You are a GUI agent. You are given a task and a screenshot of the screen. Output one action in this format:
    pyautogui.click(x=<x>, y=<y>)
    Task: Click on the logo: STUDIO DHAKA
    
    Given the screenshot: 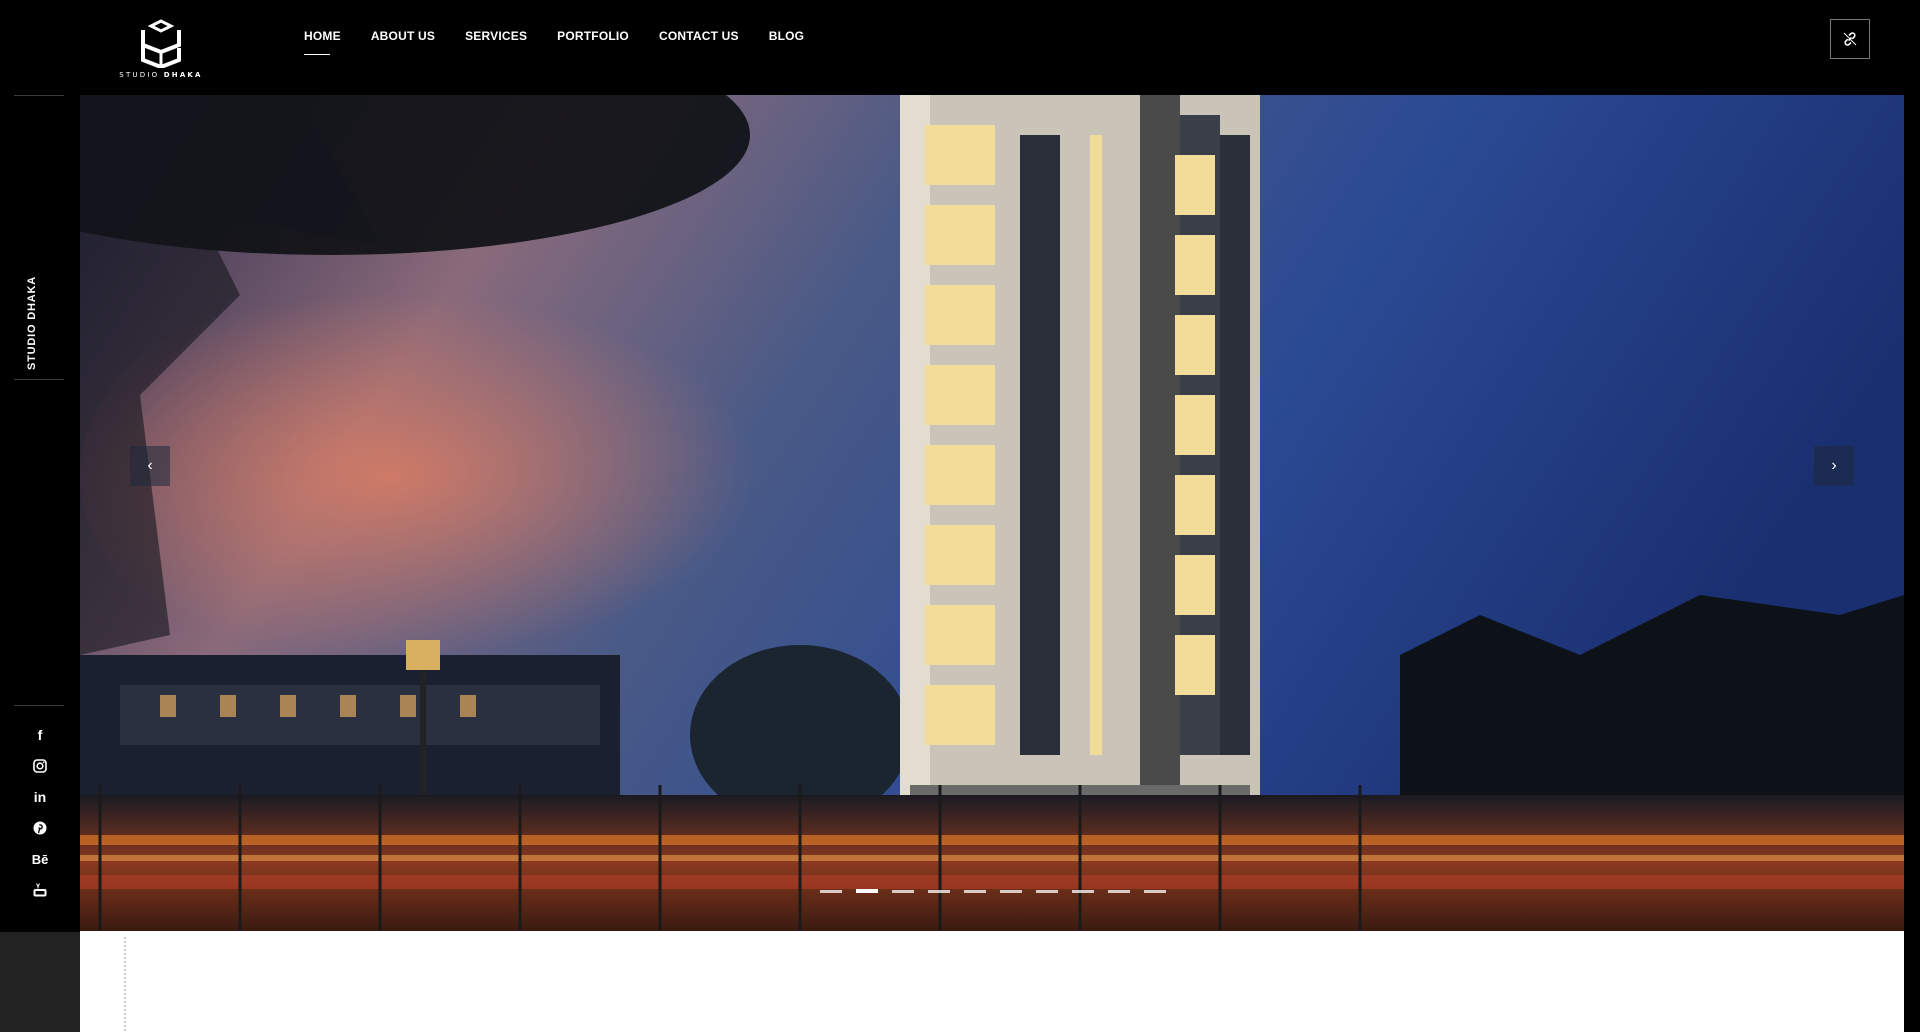 What is the action you would take?
    pyautogui.click(x=161, y=50)
    